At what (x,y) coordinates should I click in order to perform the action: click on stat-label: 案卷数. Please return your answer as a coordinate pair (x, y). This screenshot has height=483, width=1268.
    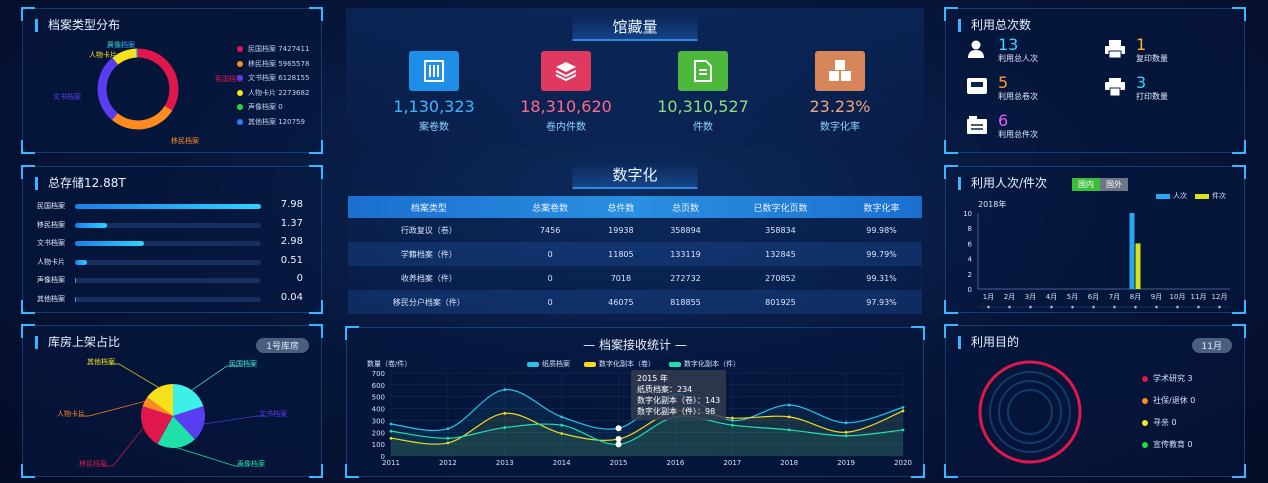
    Looking at the image, I should click on (434, 127).